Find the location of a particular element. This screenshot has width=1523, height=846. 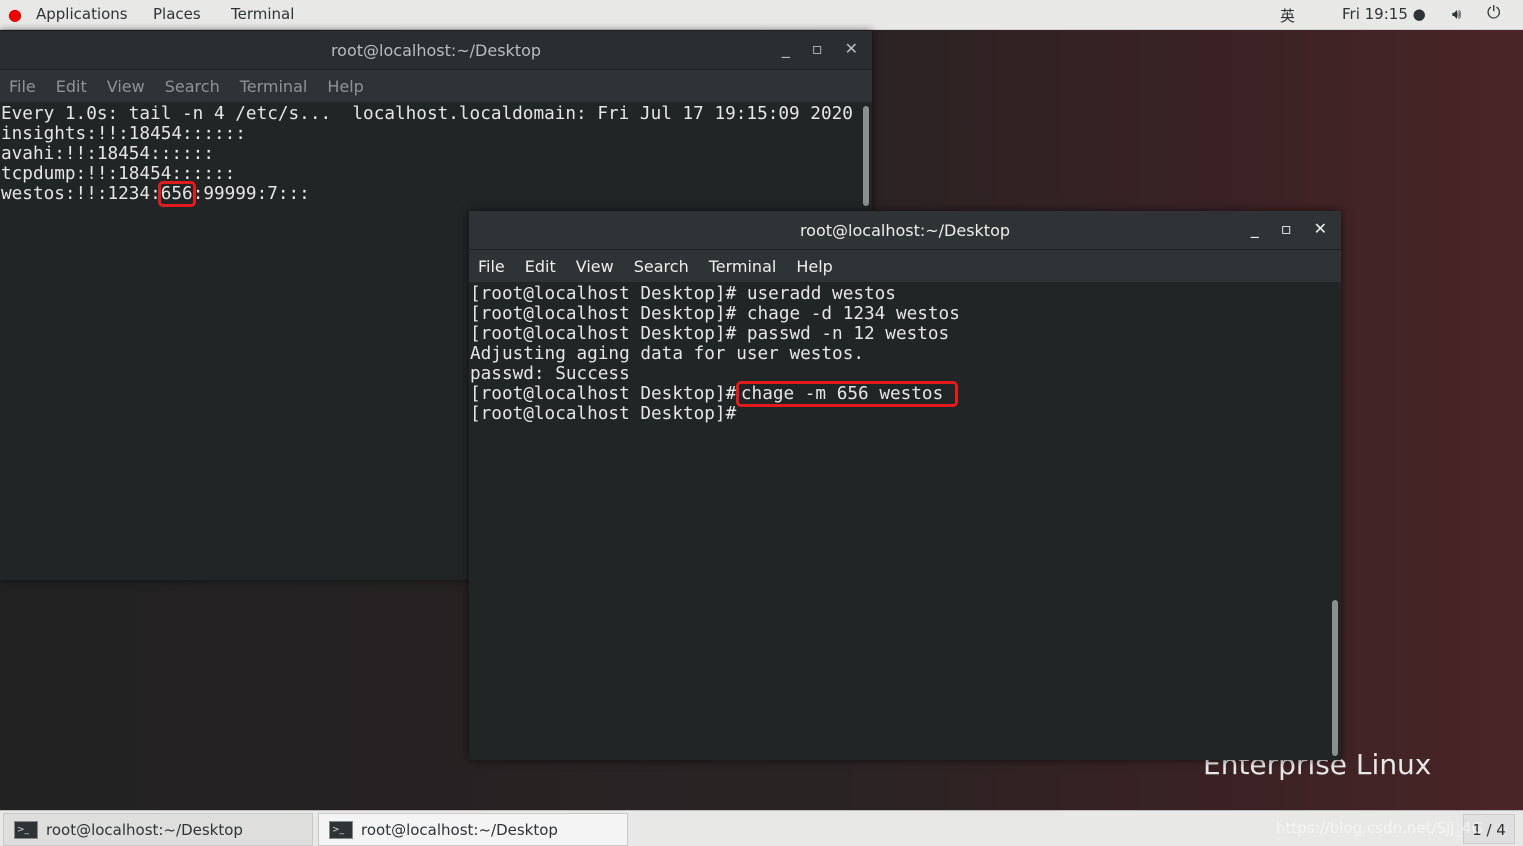

term-line: avahi:!!:18454:::::: is located at coordinates (107, 154).